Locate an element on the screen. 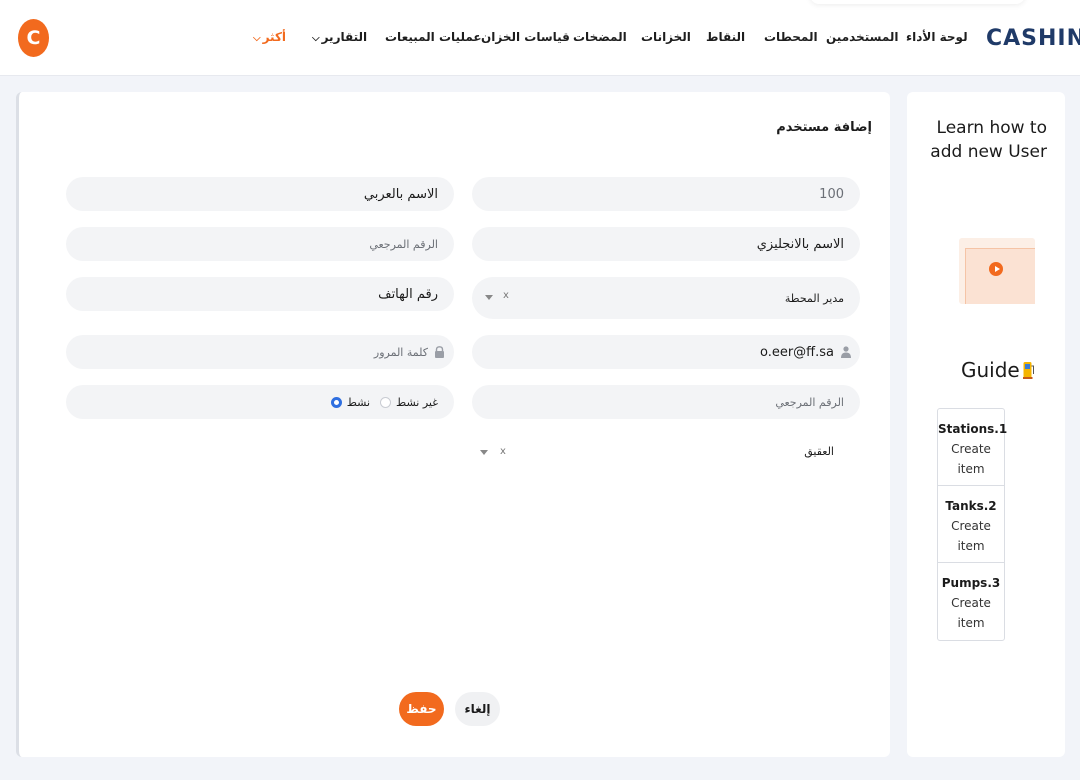  user-avatar: C is located at coordinates (33, 38).